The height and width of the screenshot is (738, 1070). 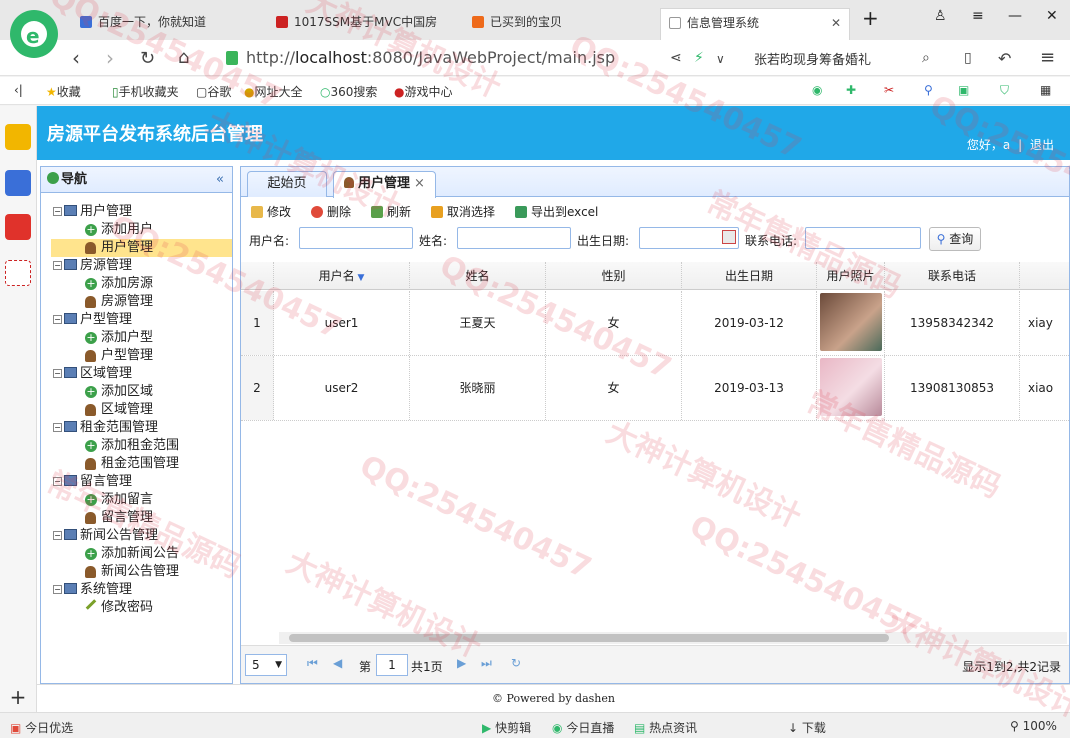 What do you see at coordinates (478, 276) in the screenshot?
I see `col-name: 姓名` at bounding box center [478, 276].